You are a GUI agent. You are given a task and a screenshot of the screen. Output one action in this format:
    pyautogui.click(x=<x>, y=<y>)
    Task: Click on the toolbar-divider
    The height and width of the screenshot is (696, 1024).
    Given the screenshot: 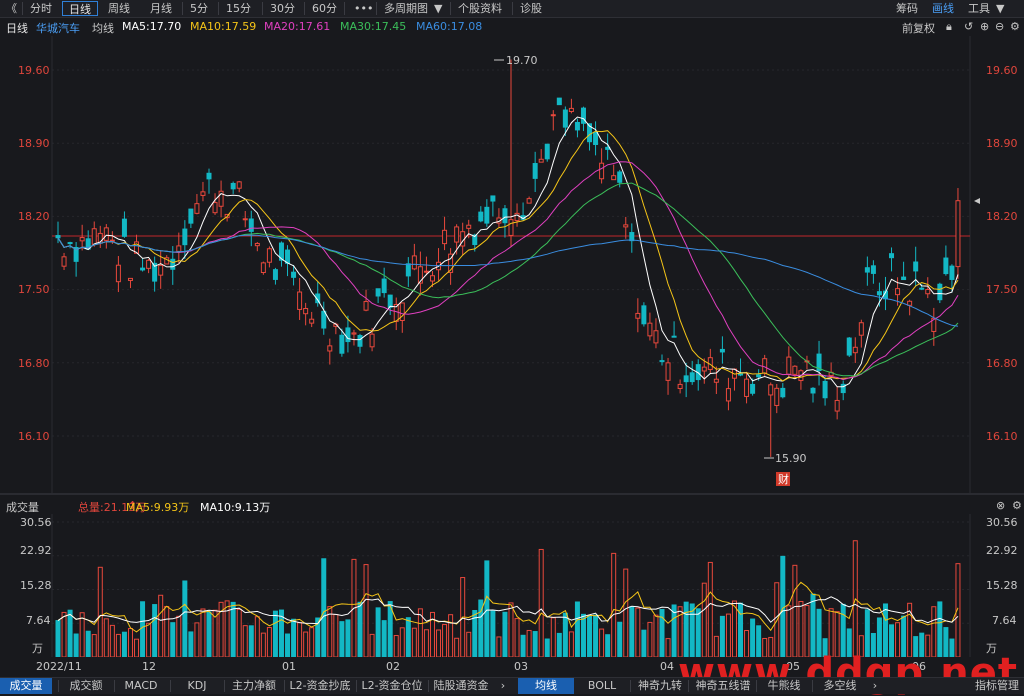 What is the action you would take?
    pyautogui.click(x=22, y=8)
    